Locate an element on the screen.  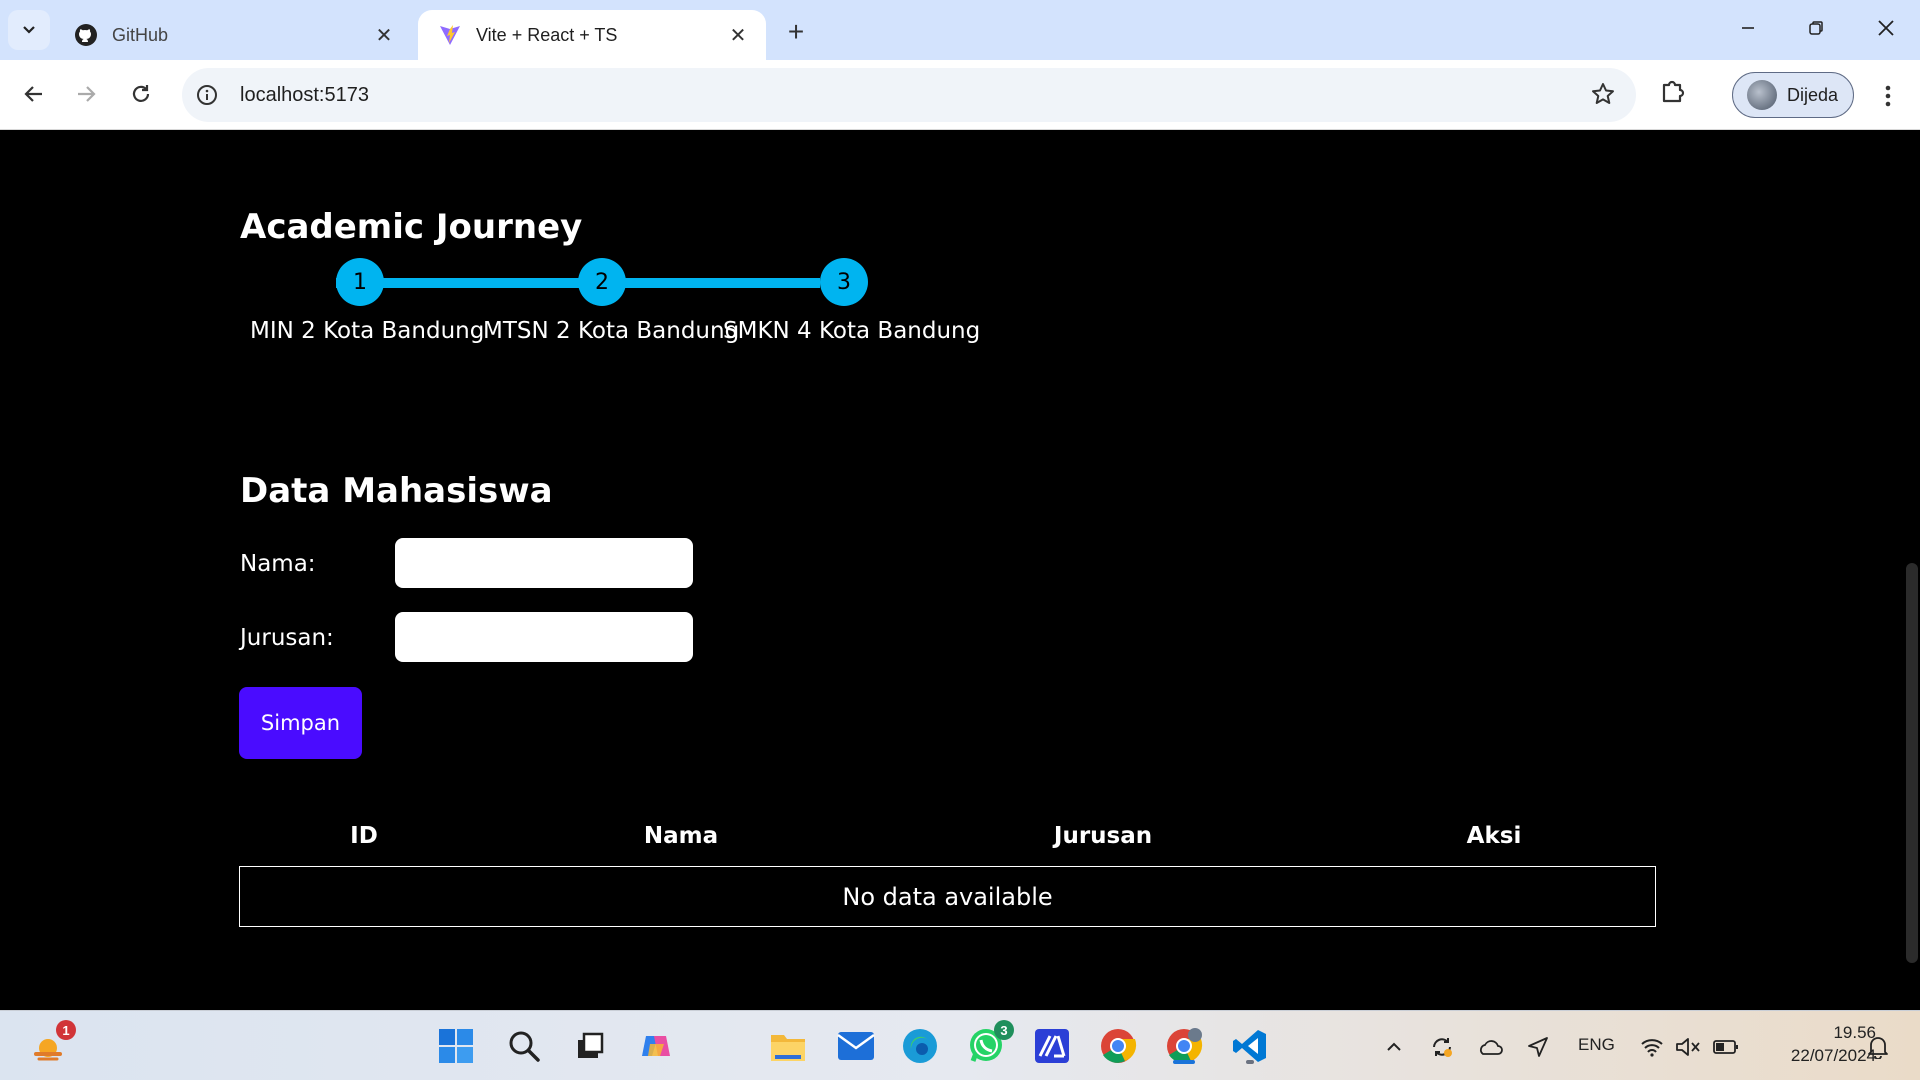
location-tray-icon is located at coordinates (1538, 1047).